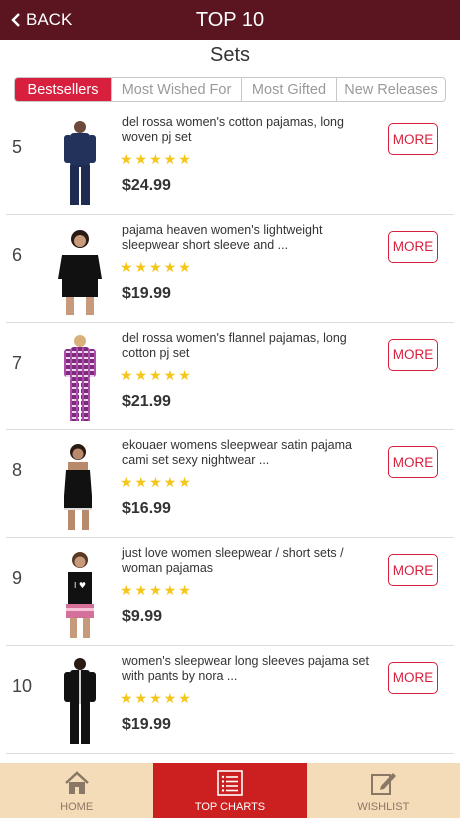 The height and width of the screenshot is (818, 460). Describe the element at coordinates (390, 89) in the screenshot. I see `tab-new-releases: New Releases` at that location.